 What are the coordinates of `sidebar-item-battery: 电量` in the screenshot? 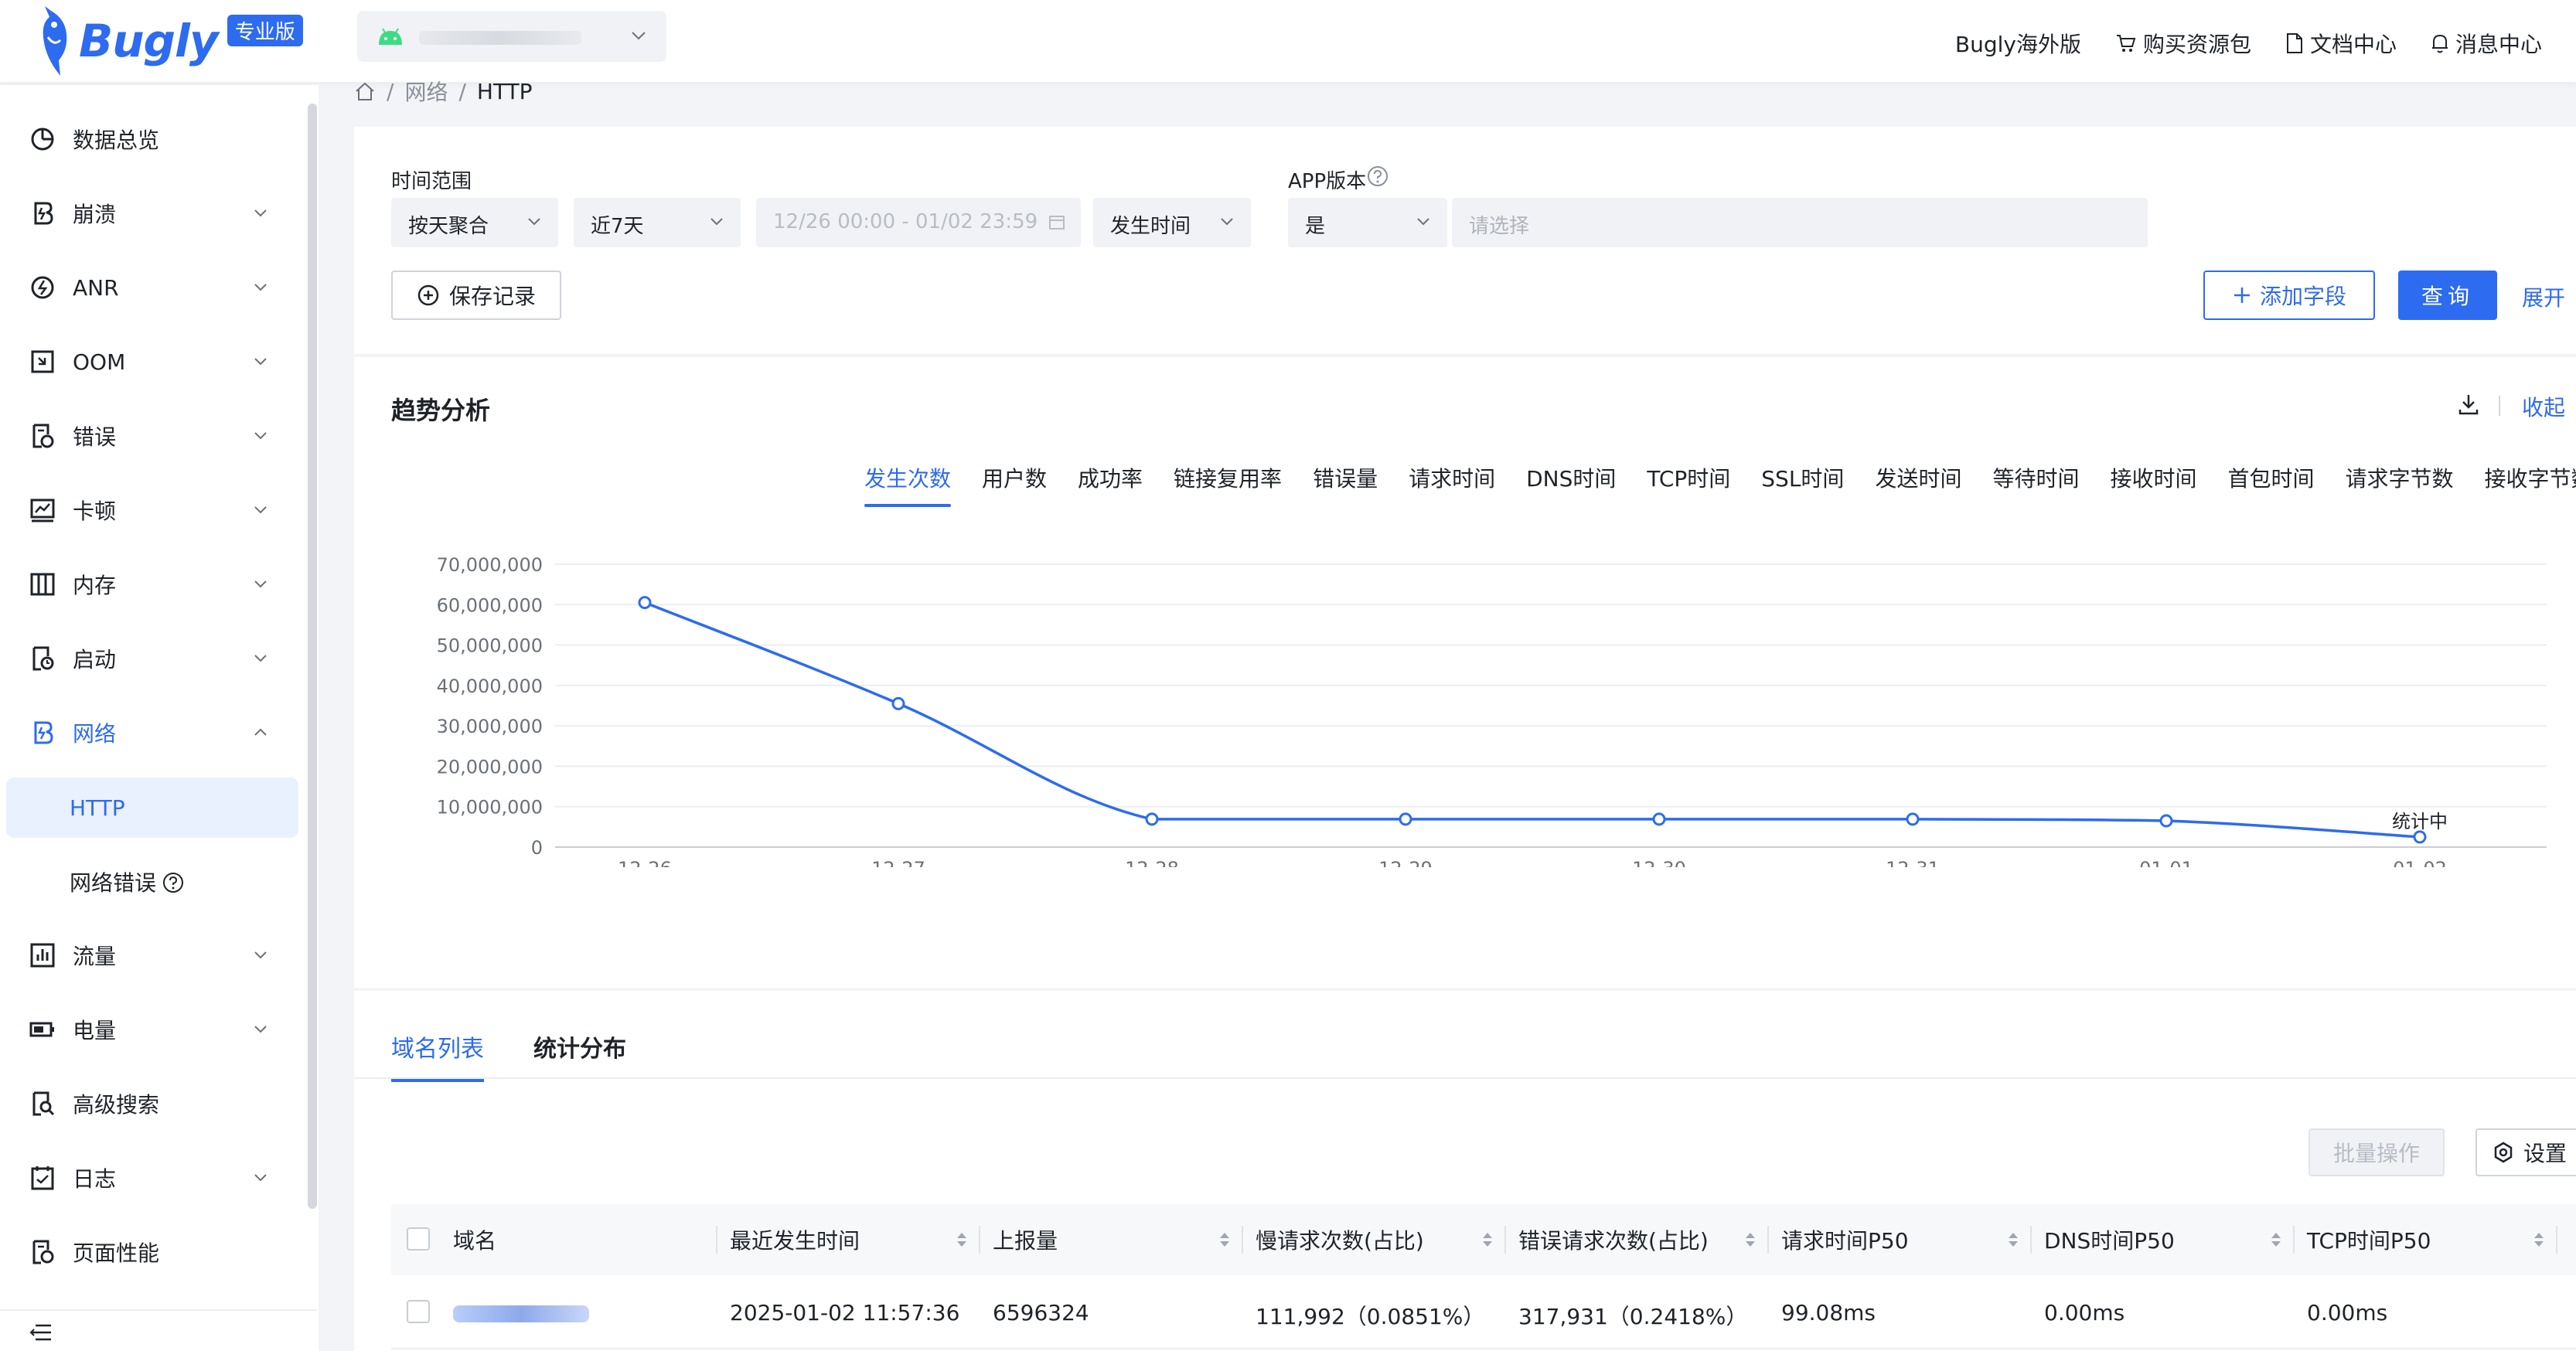 It's located at (151, 1029).